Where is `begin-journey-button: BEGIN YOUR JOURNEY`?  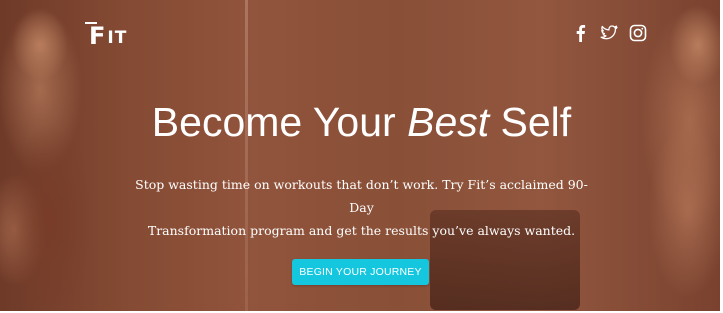 begin-journey-button: BEGIN YOUR JOURNEY is located at coordinates (360, 272).